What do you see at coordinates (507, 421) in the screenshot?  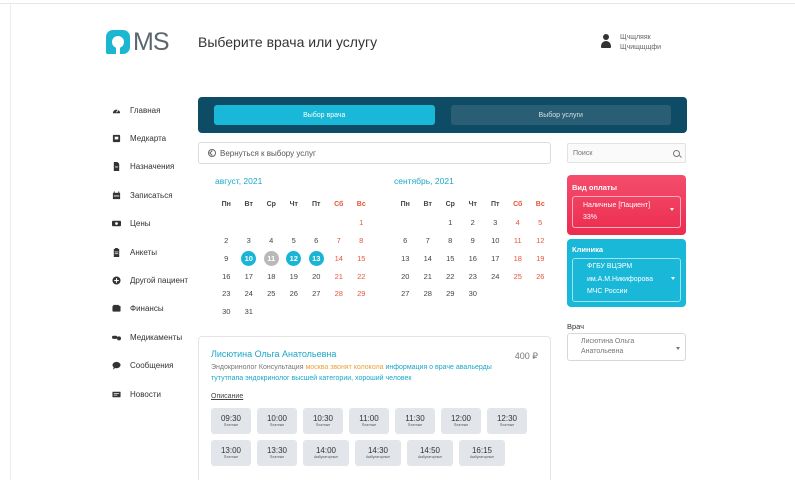 I see `time-slot-button: 12:30 Платные` at bounding box center [507, 421].